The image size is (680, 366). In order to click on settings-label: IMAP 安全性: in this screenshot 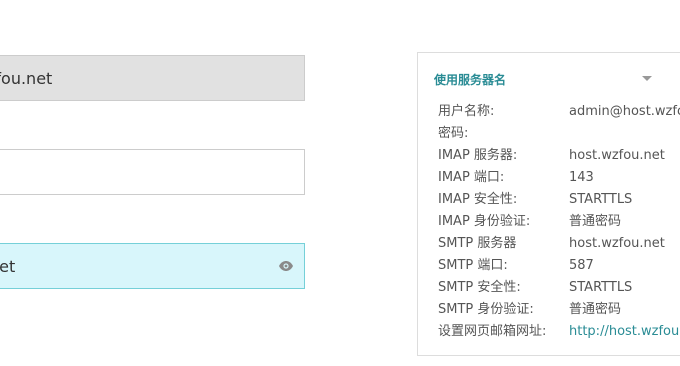, I will do `click(478, 199)`.